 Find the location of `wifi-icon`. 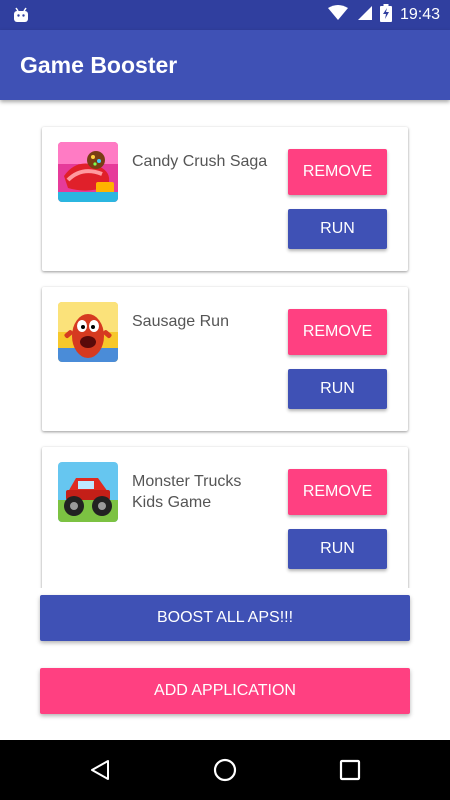

wifi-icon is located at coordinates (337, 15).